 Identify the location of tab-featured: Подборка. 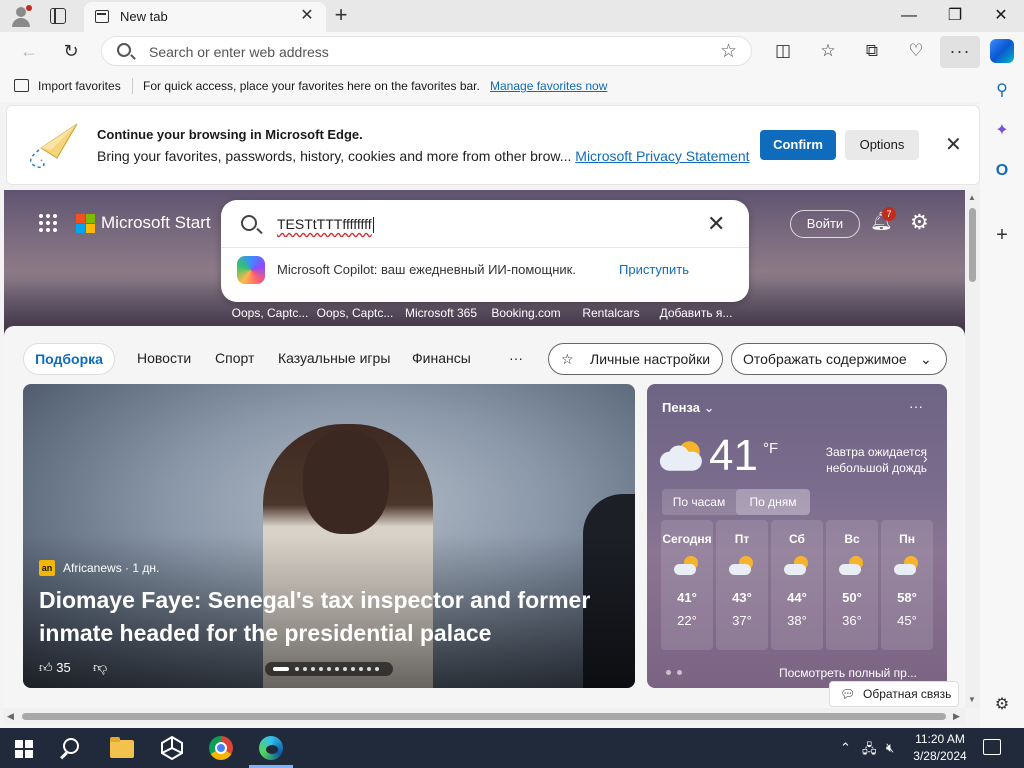
(69, 359).